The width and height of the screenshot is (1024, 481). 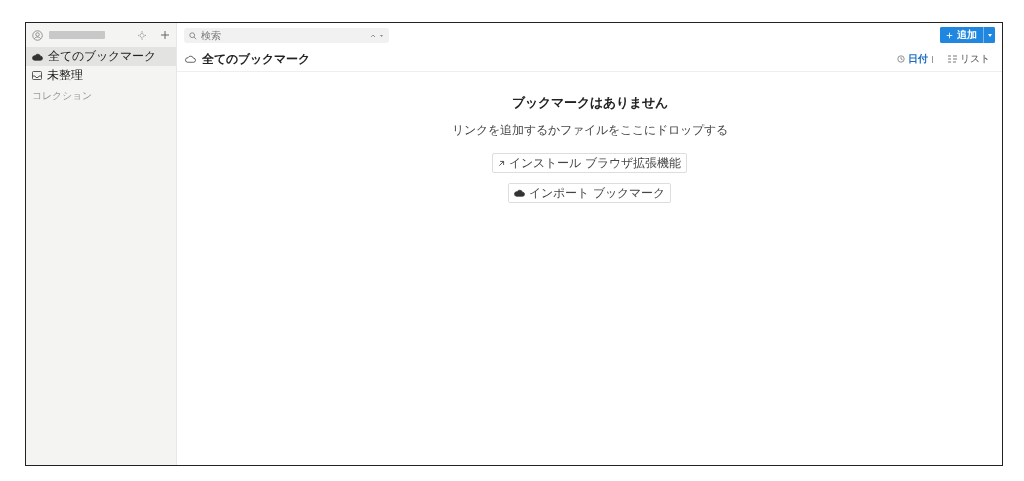 I want to click on view-button: リスト, so click(x=969, y=59).